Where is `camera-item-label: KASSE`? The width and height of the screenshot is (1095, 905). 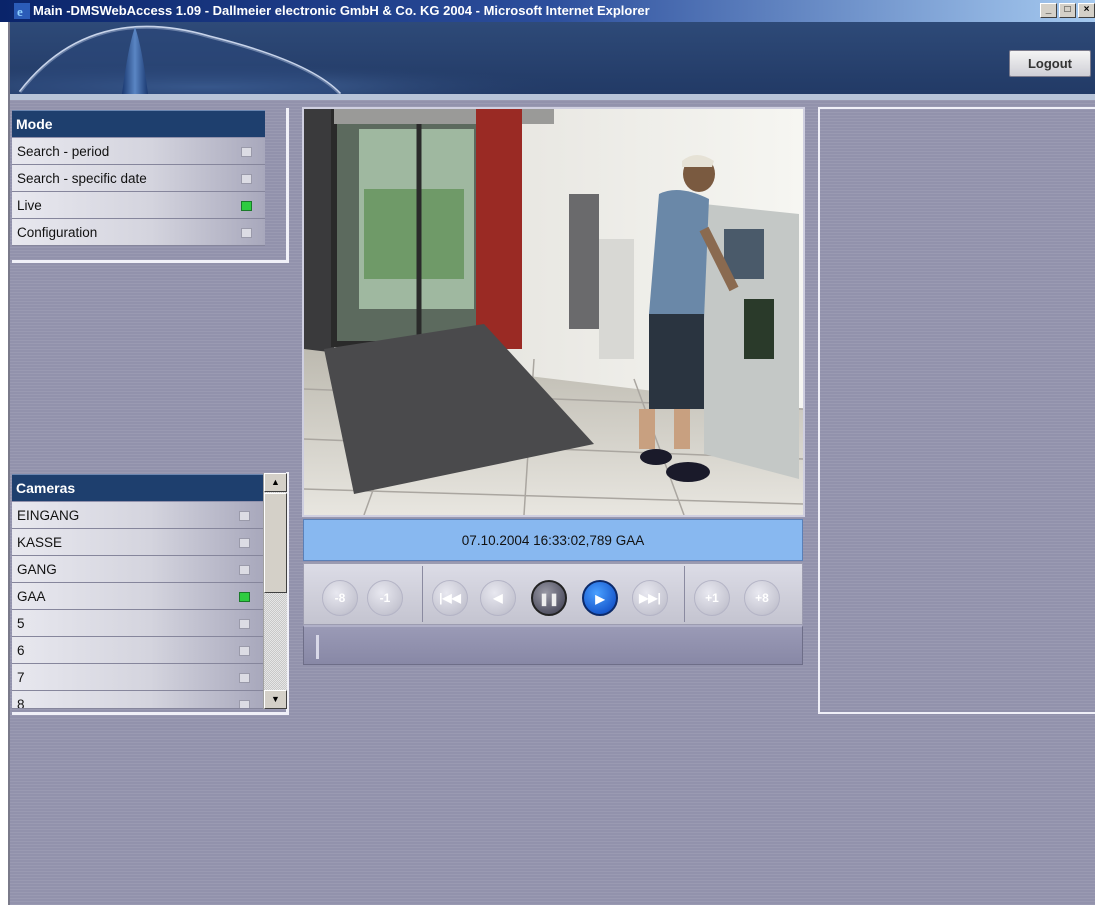
camera-item-label: KASSE is located at coordinates (40, 542).